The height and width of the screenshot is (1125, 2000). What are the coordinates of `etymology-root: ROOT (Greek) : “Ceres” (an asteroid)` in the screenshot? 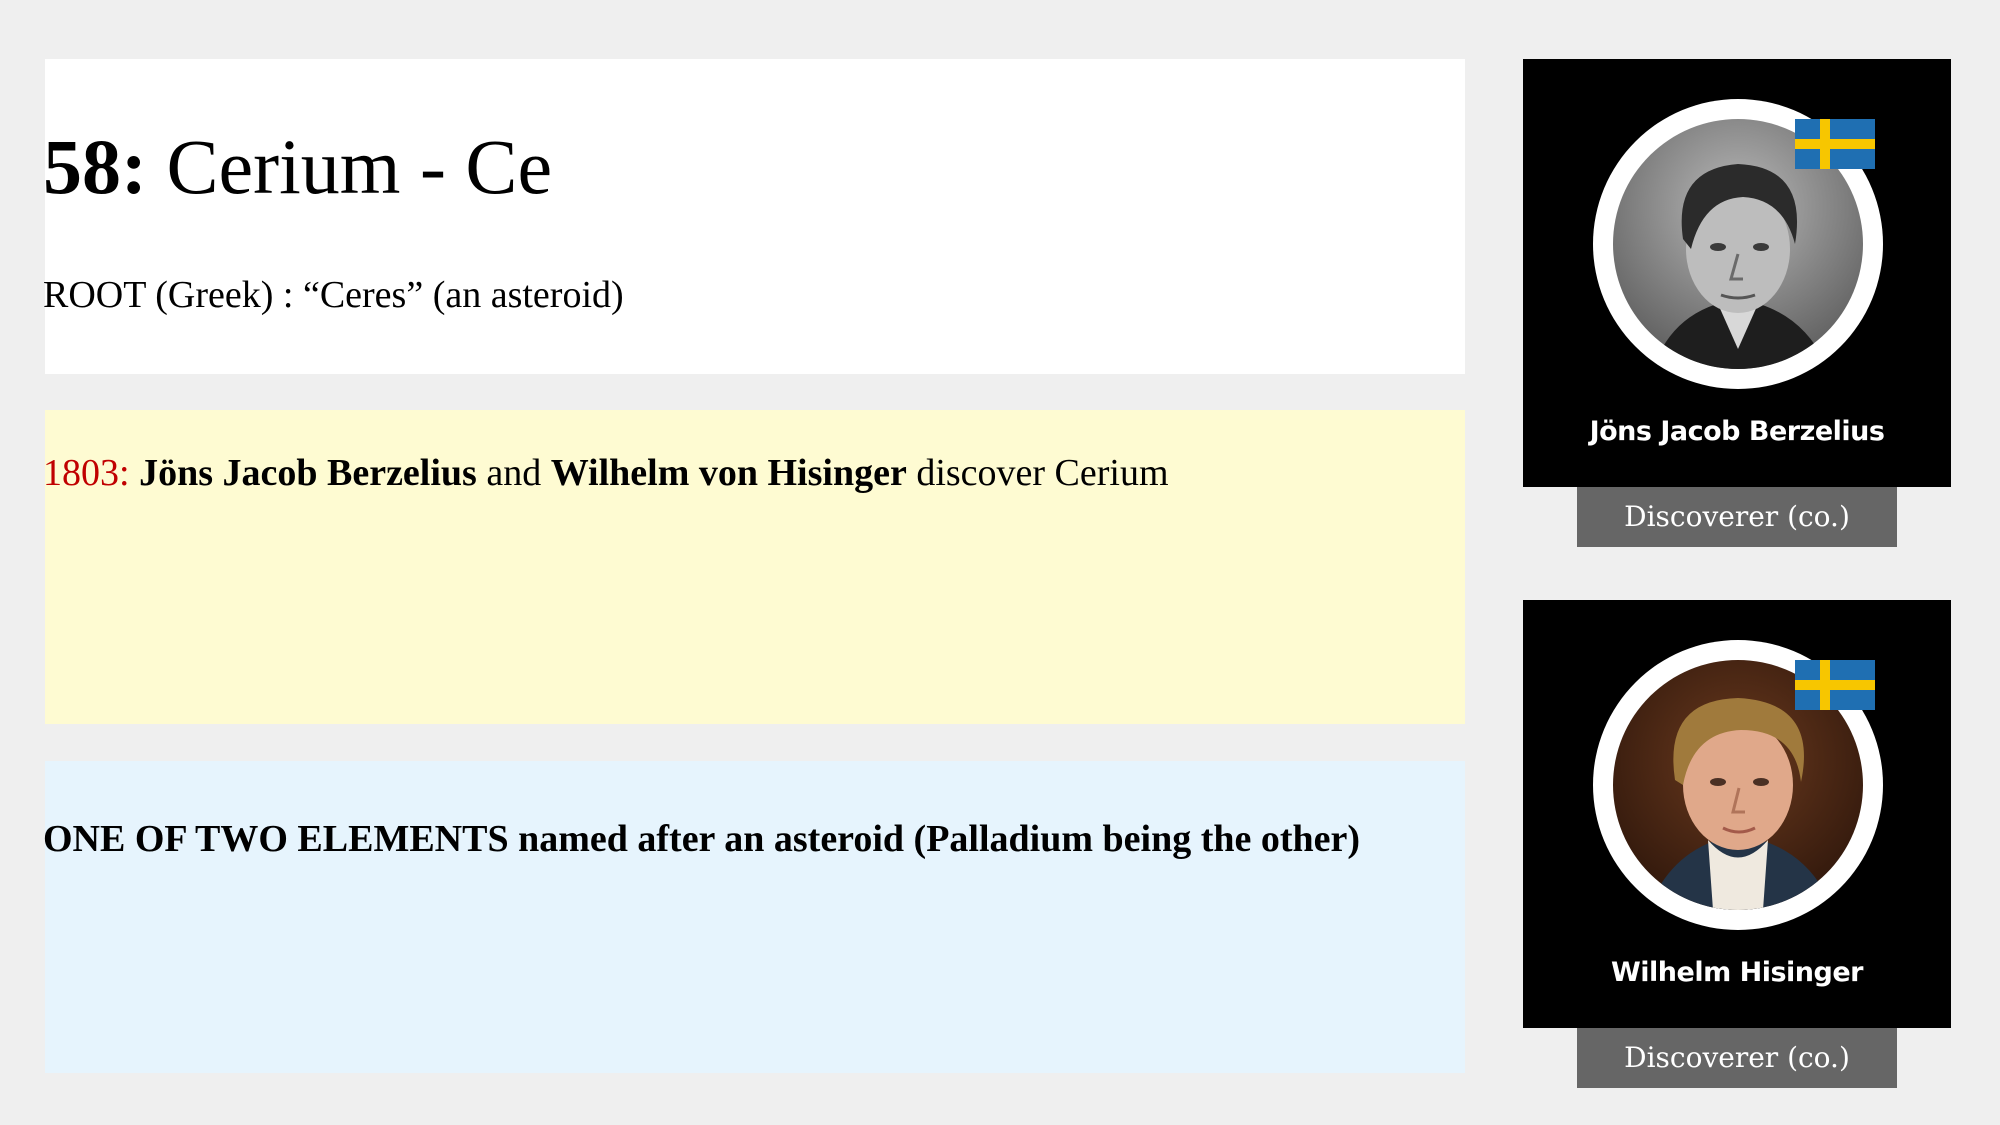 It's located at (333, 295).